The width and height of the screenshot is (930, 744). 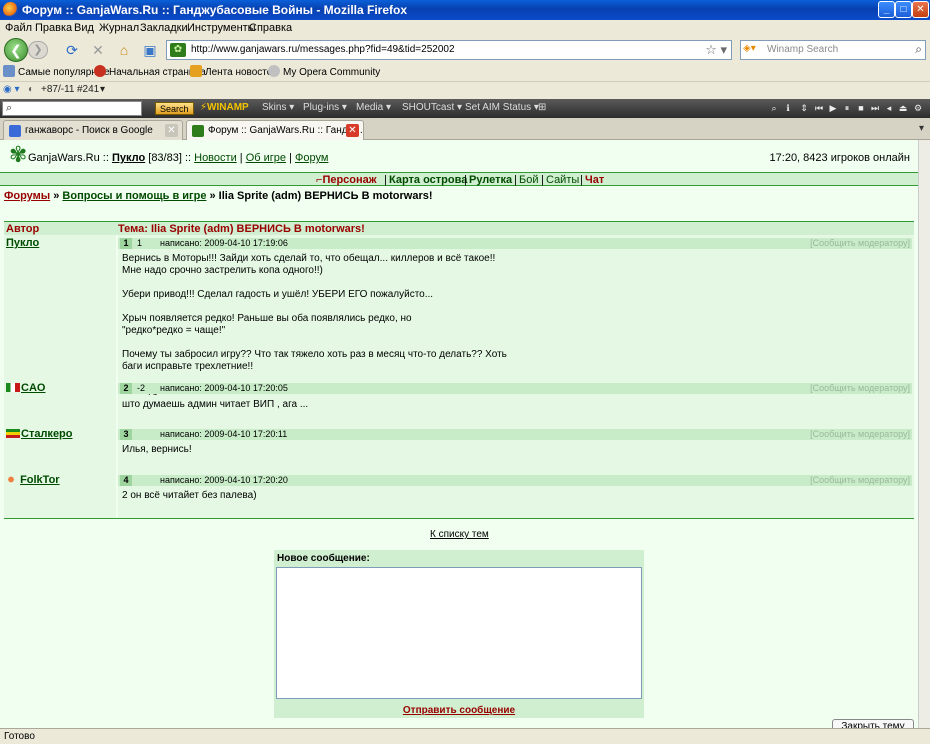 I want to click on back-to-topics-link: К списку тем, so click(x=459, y=534).